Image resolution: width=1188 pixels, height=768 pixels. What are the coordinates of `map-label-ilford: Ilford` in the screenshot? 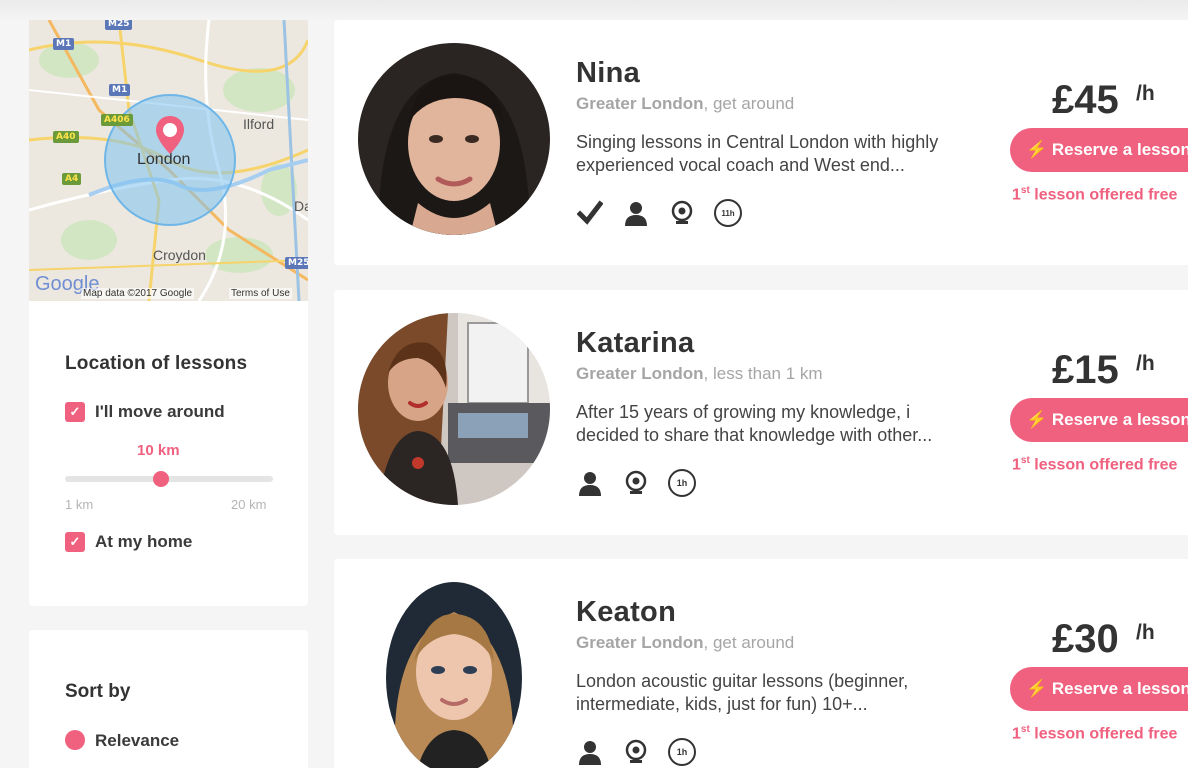 It's located at (259, 124).